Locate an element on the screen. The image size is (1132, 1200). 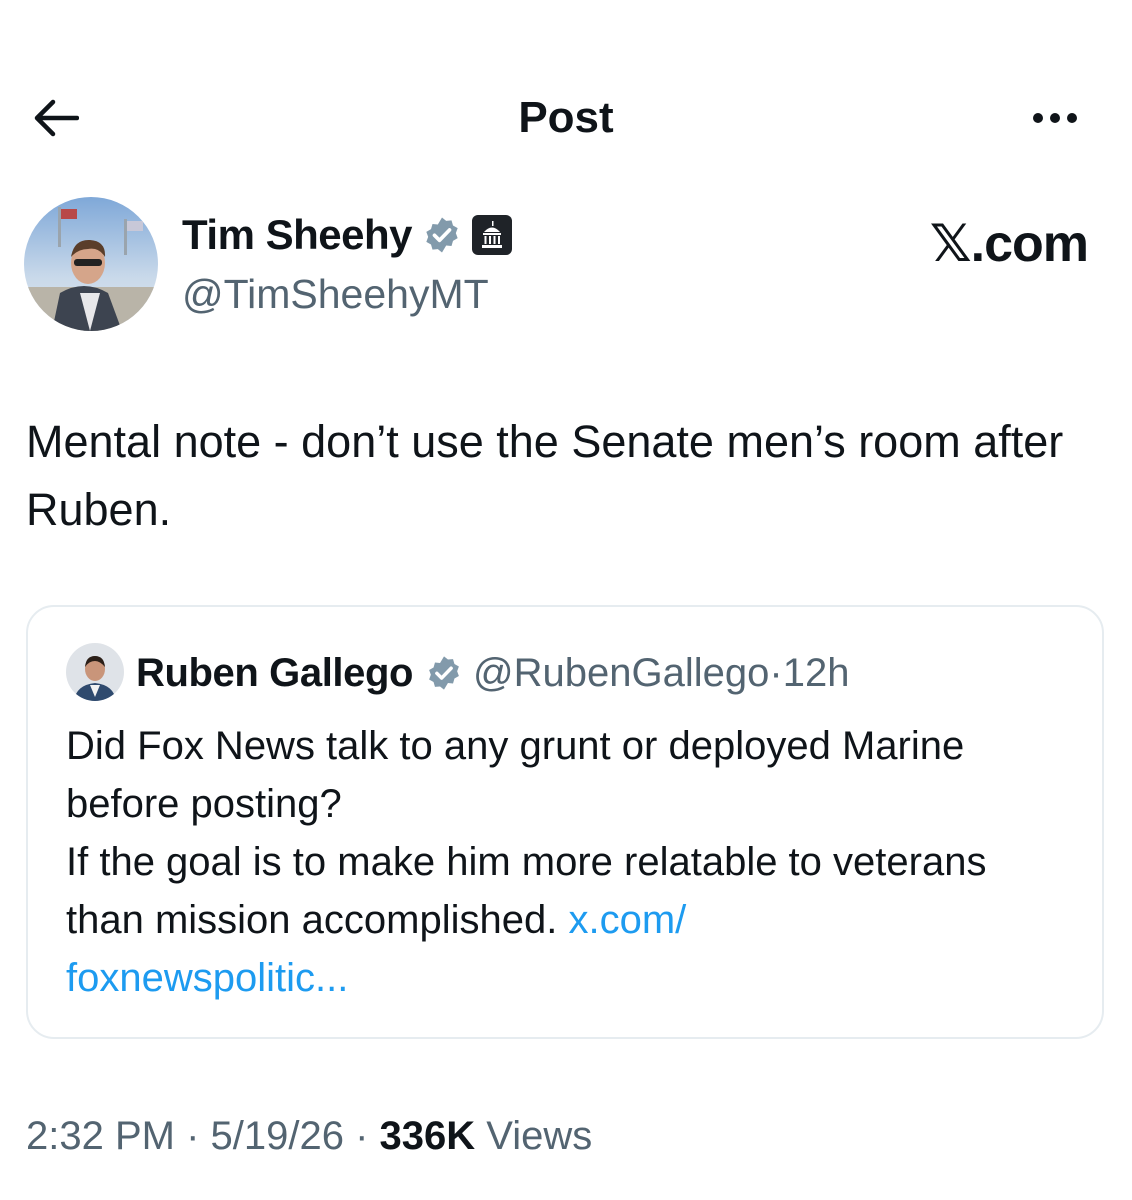
quote-avatar-image is located at coordinates (95, 672).